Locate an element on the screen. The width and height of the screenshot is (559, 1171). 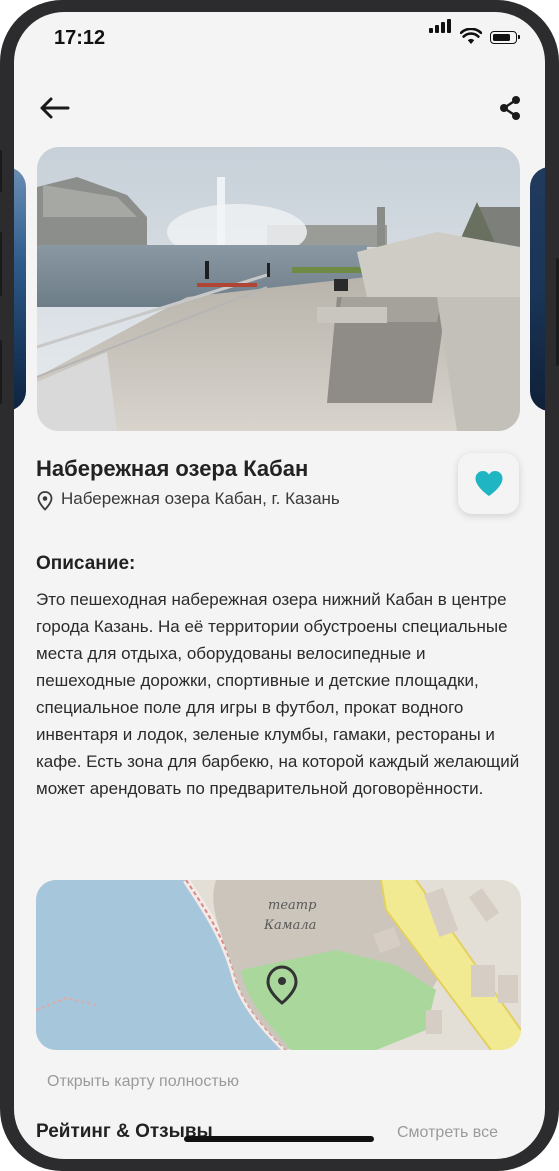
see-all-link: Смотреть все is located at coordinates (447, 1133).